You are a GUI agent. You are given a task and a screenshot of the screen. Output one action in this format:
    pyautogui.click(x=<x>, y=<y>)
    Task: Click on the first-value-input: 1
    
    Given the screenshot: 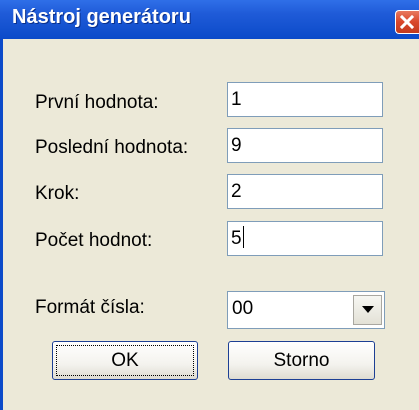 What is the action you would take?
    pyautogui.click(x=305, y=99)
    